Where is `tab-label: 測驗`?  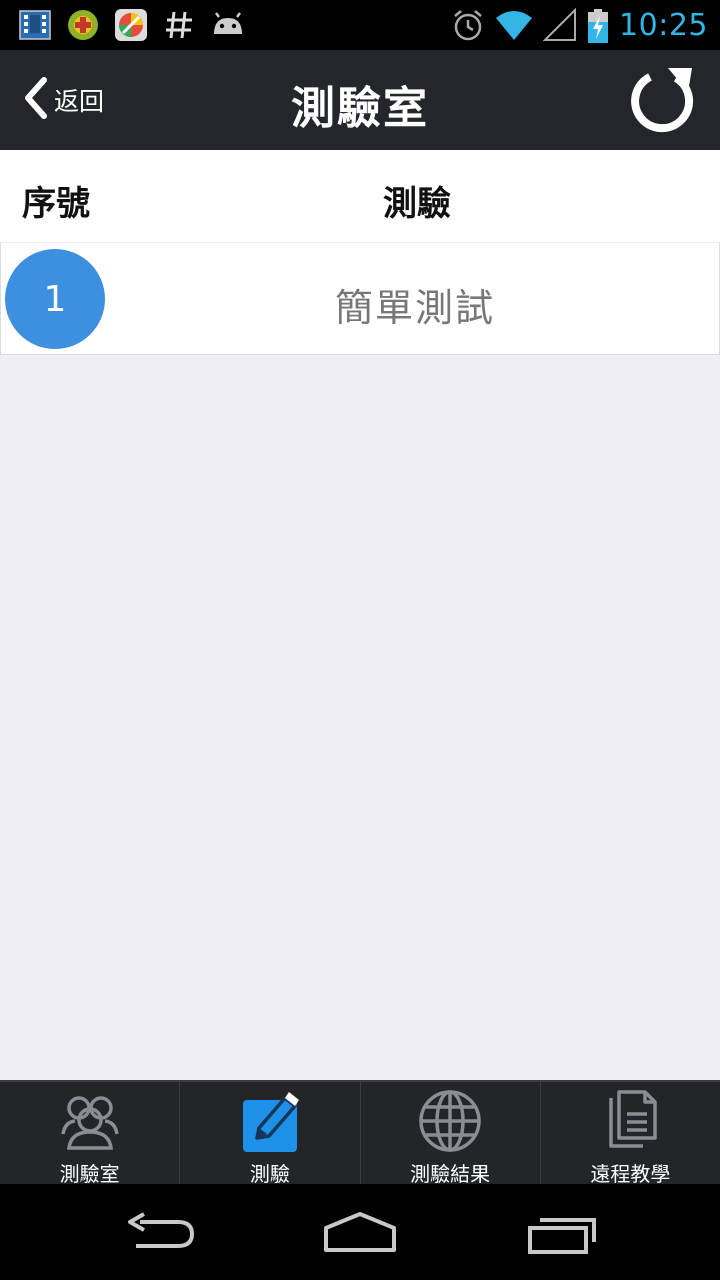
tab-label: 測驗 is located at coordinates (269, 1174).